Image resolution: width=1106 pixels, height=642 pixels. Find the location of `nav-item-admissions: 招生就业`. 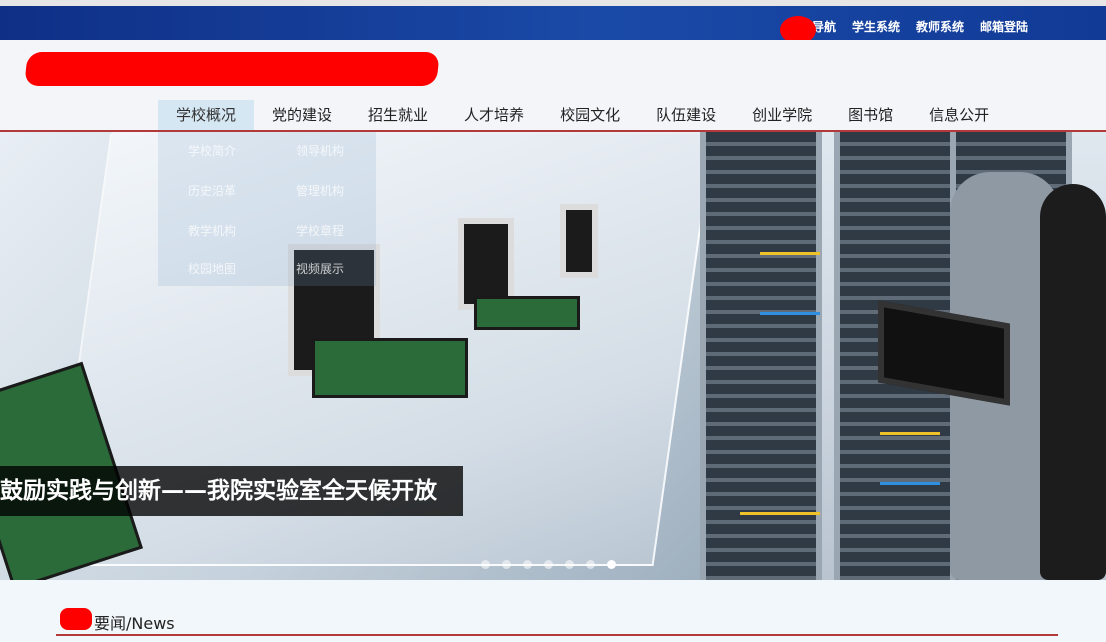

nav-item-admissions: 招生就业 is located at coordinates (398, 115).